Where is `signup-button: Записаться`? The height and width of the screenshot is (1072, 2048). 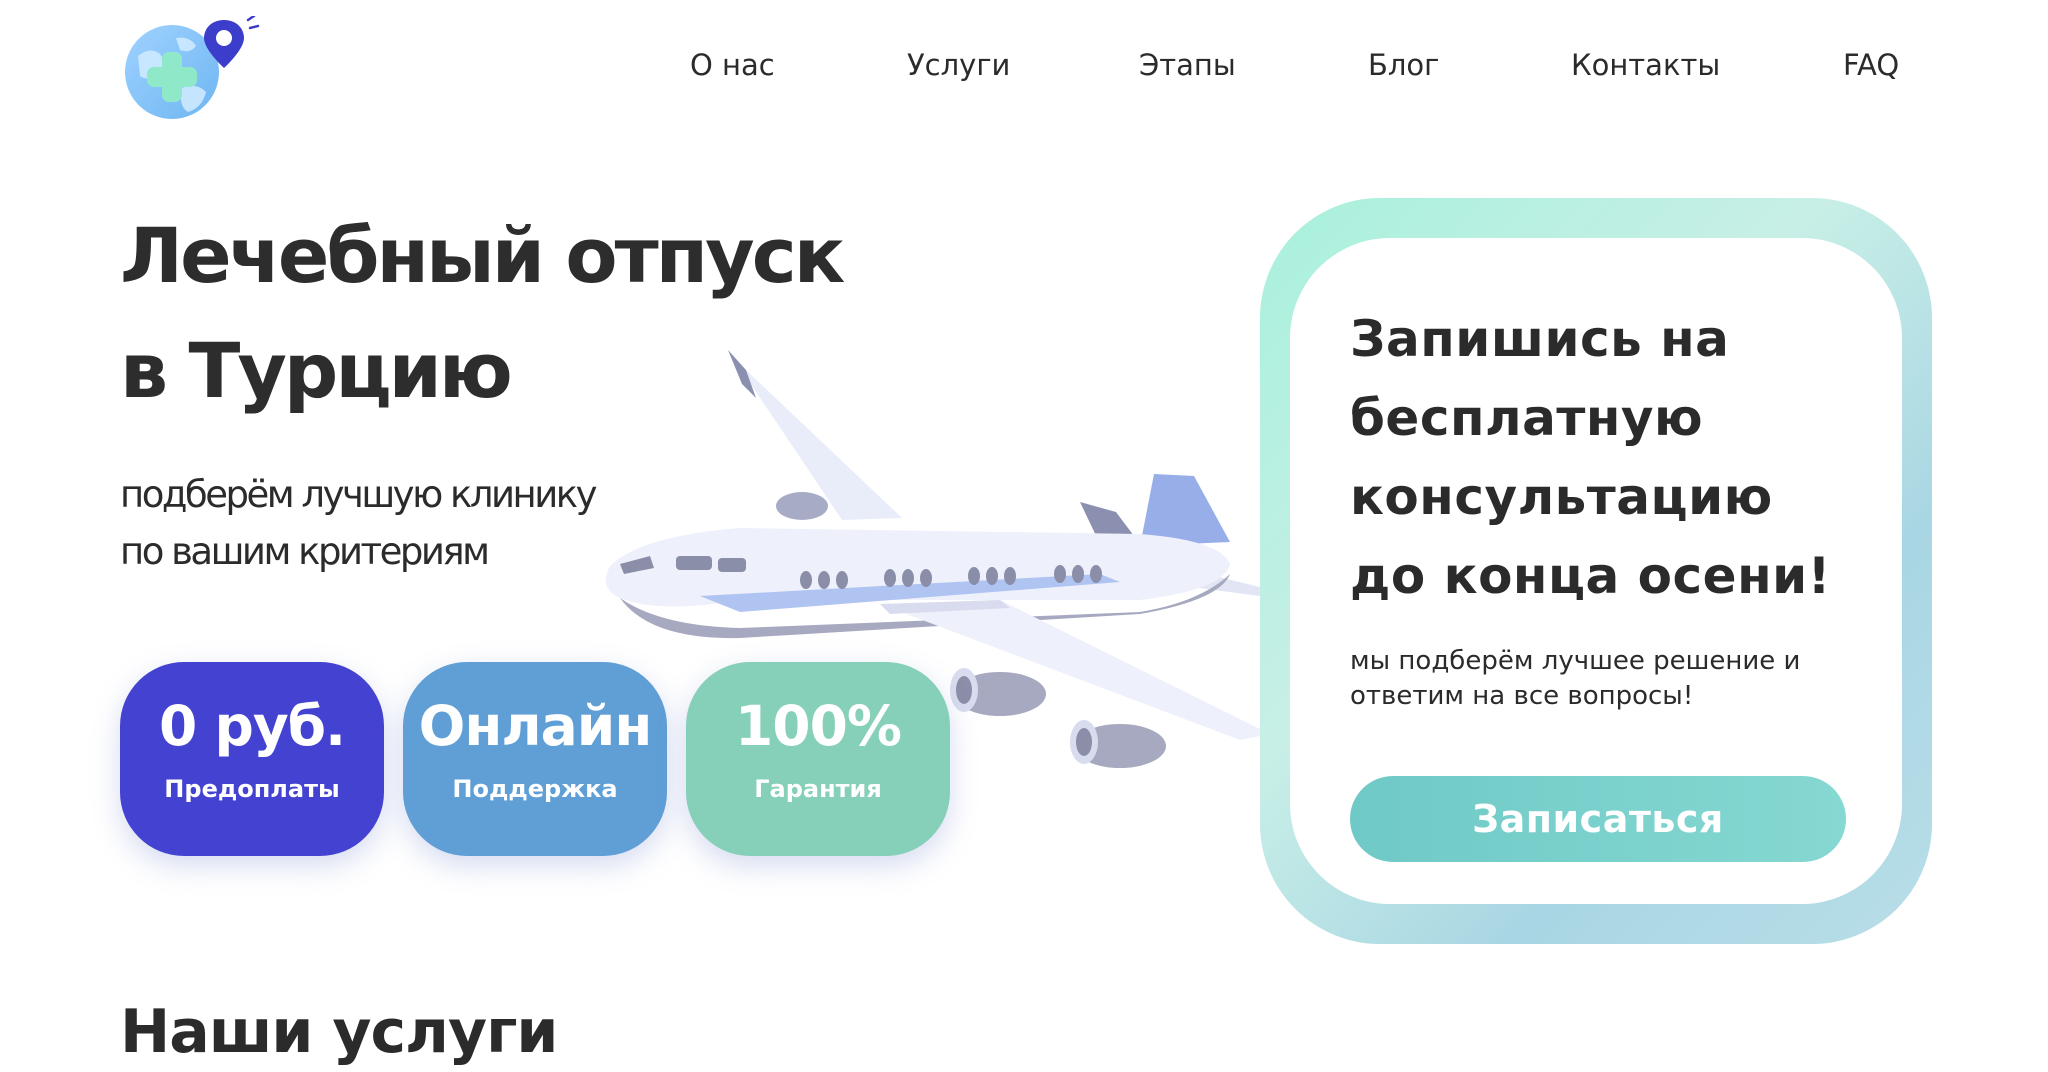 signup-button: Записаться is located at coordinates (1598, 819).